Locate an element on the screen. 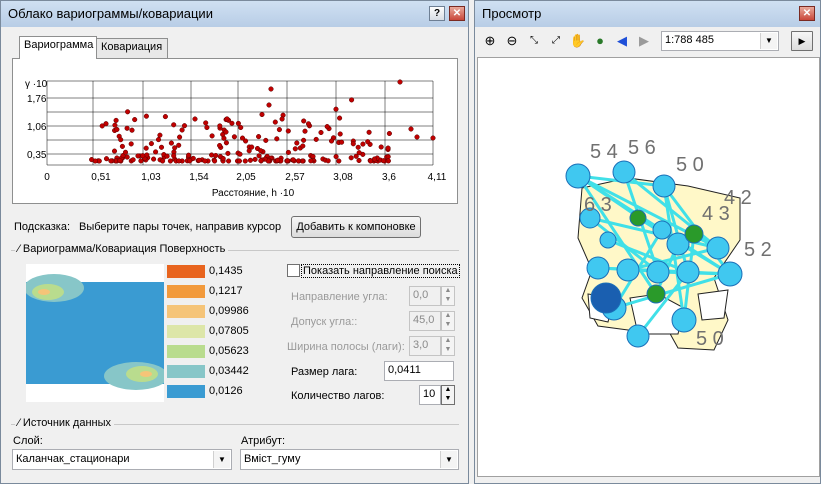 The width and height of the screenshot is (821, 484). lag-count-input: 10 is located at coordinates (430, 395).